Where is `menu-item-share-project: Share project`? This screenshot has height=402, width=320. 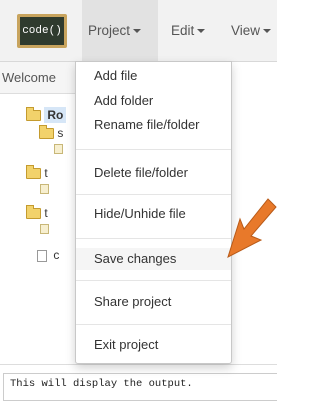
menu-item-share-project: Share project is located at coordinates (153, 302).